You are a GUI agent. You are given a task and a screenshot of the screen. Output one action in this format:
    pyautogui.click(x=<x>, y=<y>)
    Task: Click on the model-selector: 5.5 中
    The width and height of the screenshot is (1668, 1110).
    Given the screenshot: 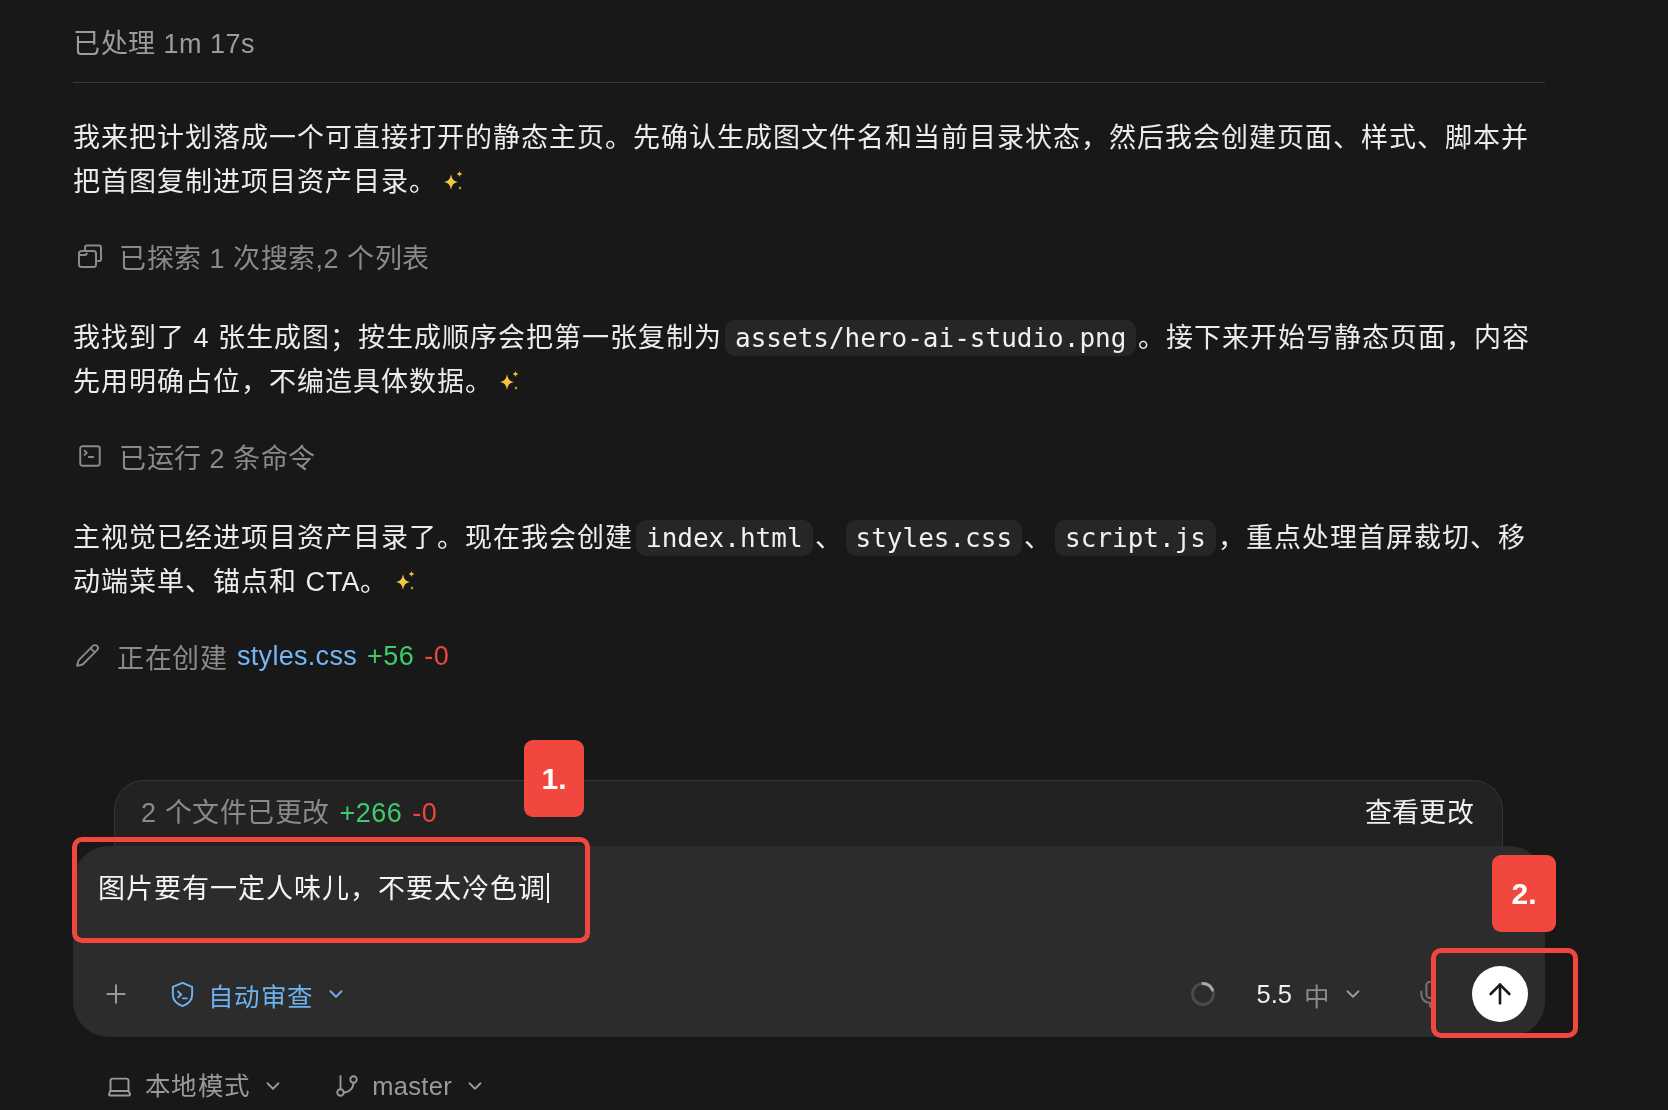 What is the action you would take?
    pyautogui.click(x=1310, y=994)
    